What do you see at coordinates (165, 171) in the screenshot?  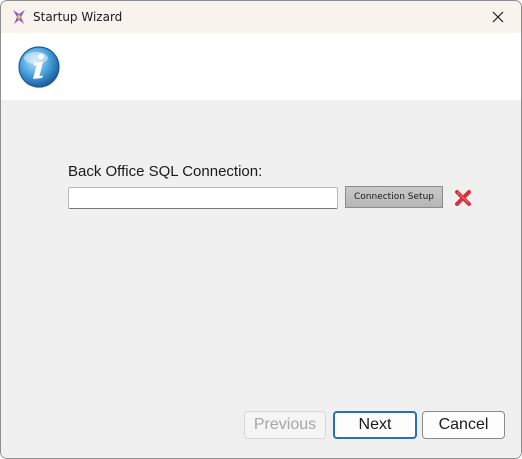 I see `connection-label: Back Office SQL Connection:` at bounding box center [165, 171].